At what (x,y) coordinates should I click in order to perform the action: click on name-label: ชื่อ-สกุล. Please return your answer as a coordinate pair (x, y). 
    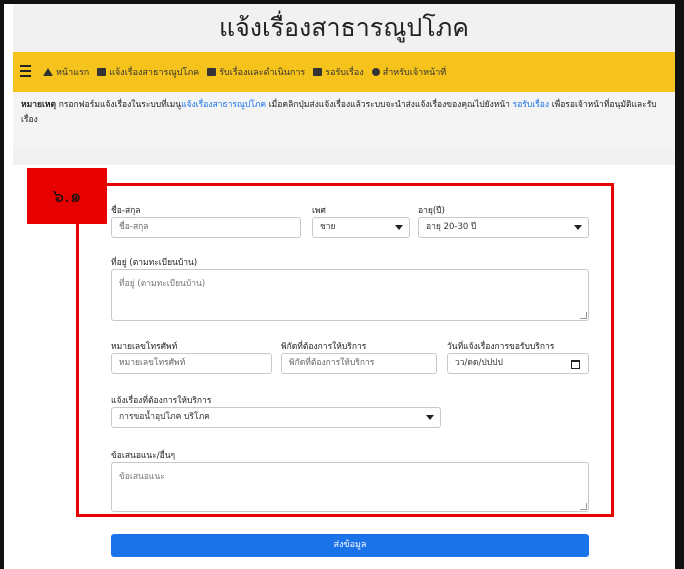
    Looking at the image, I should click on (126, 211).